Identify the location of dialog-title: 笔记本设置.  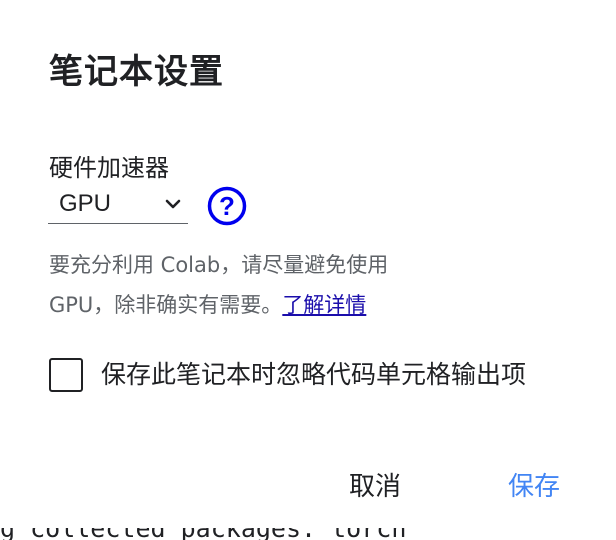
(136, 72).